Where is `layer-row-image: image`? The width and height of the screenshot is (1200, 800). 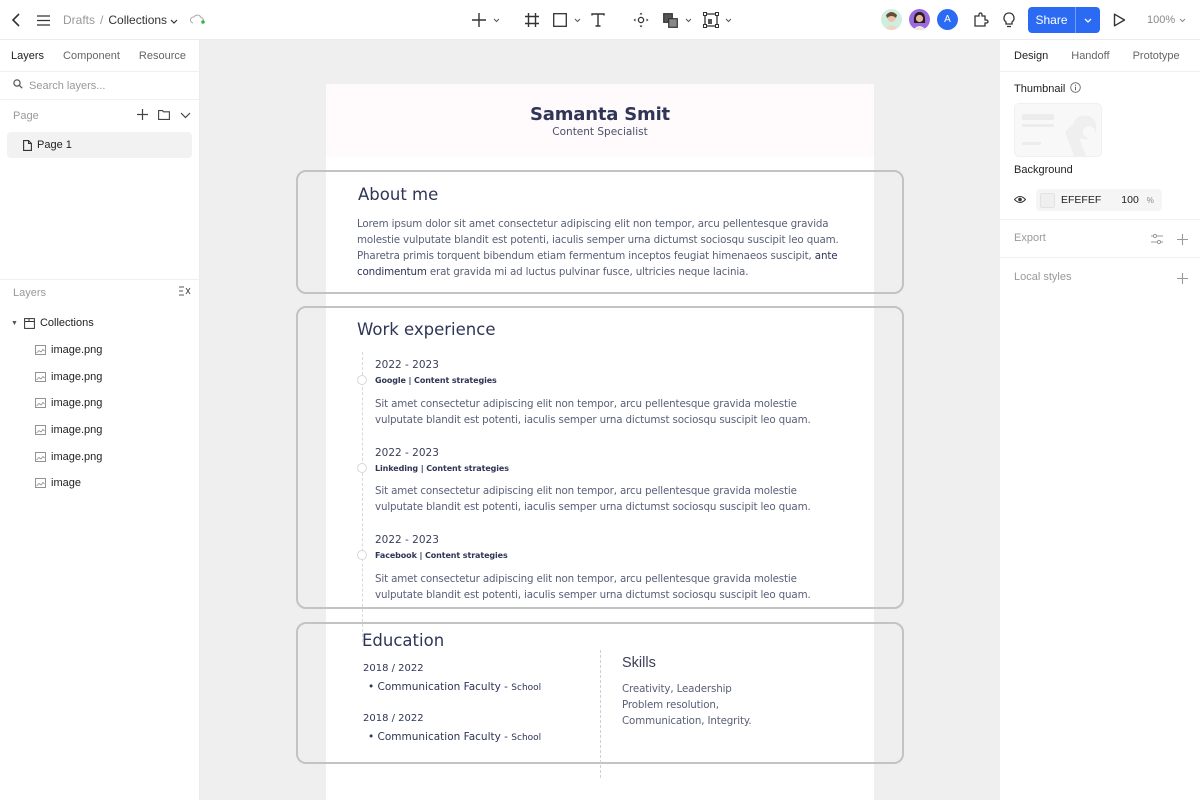 layer-row-image: image is located at coordinates (99, 483).